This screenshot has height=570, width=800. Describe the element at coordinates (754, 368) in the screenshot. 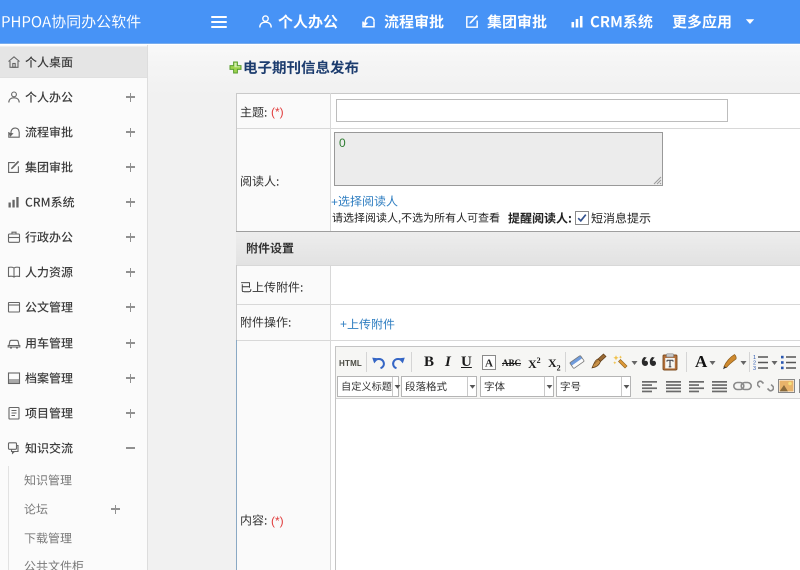

I see `svg-text: 3` at that location.